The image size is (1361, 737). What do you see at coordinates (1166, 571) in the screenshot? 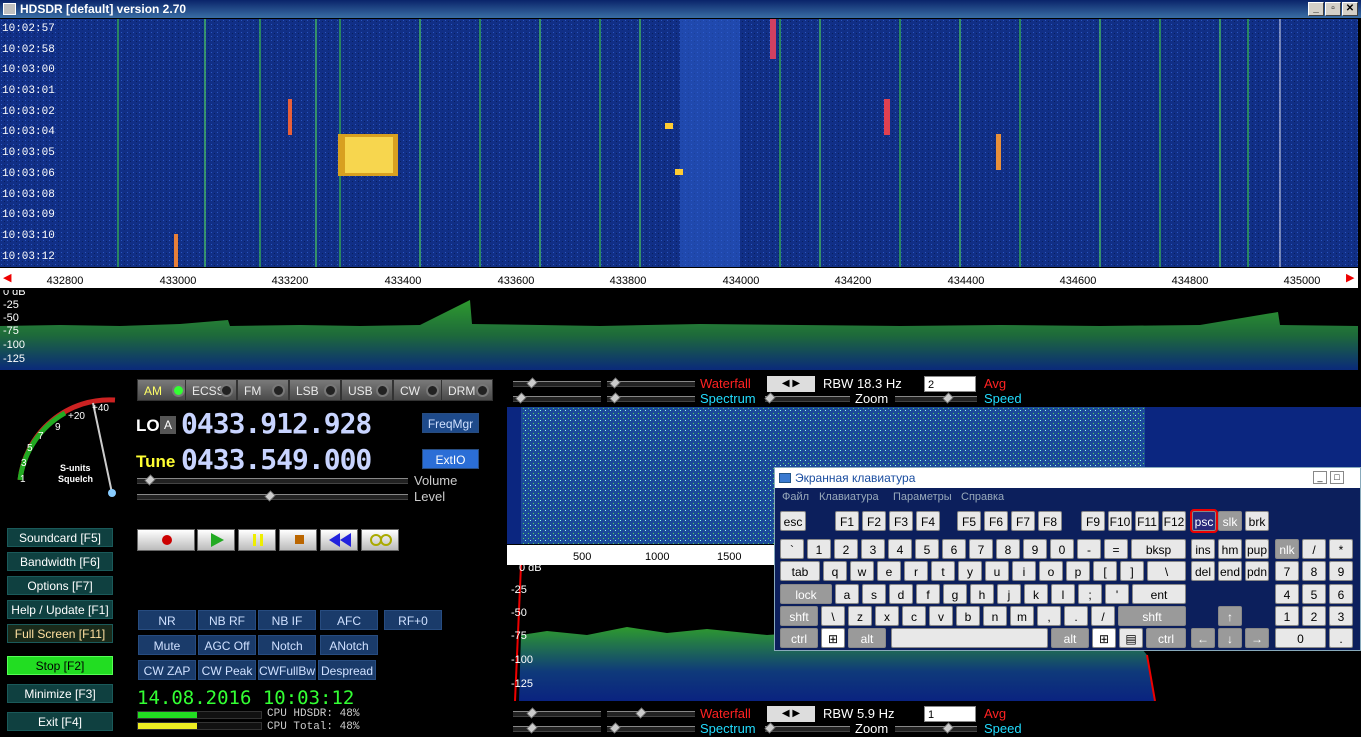
I see `key-backslash: \` at bounding box center [1166, 571].